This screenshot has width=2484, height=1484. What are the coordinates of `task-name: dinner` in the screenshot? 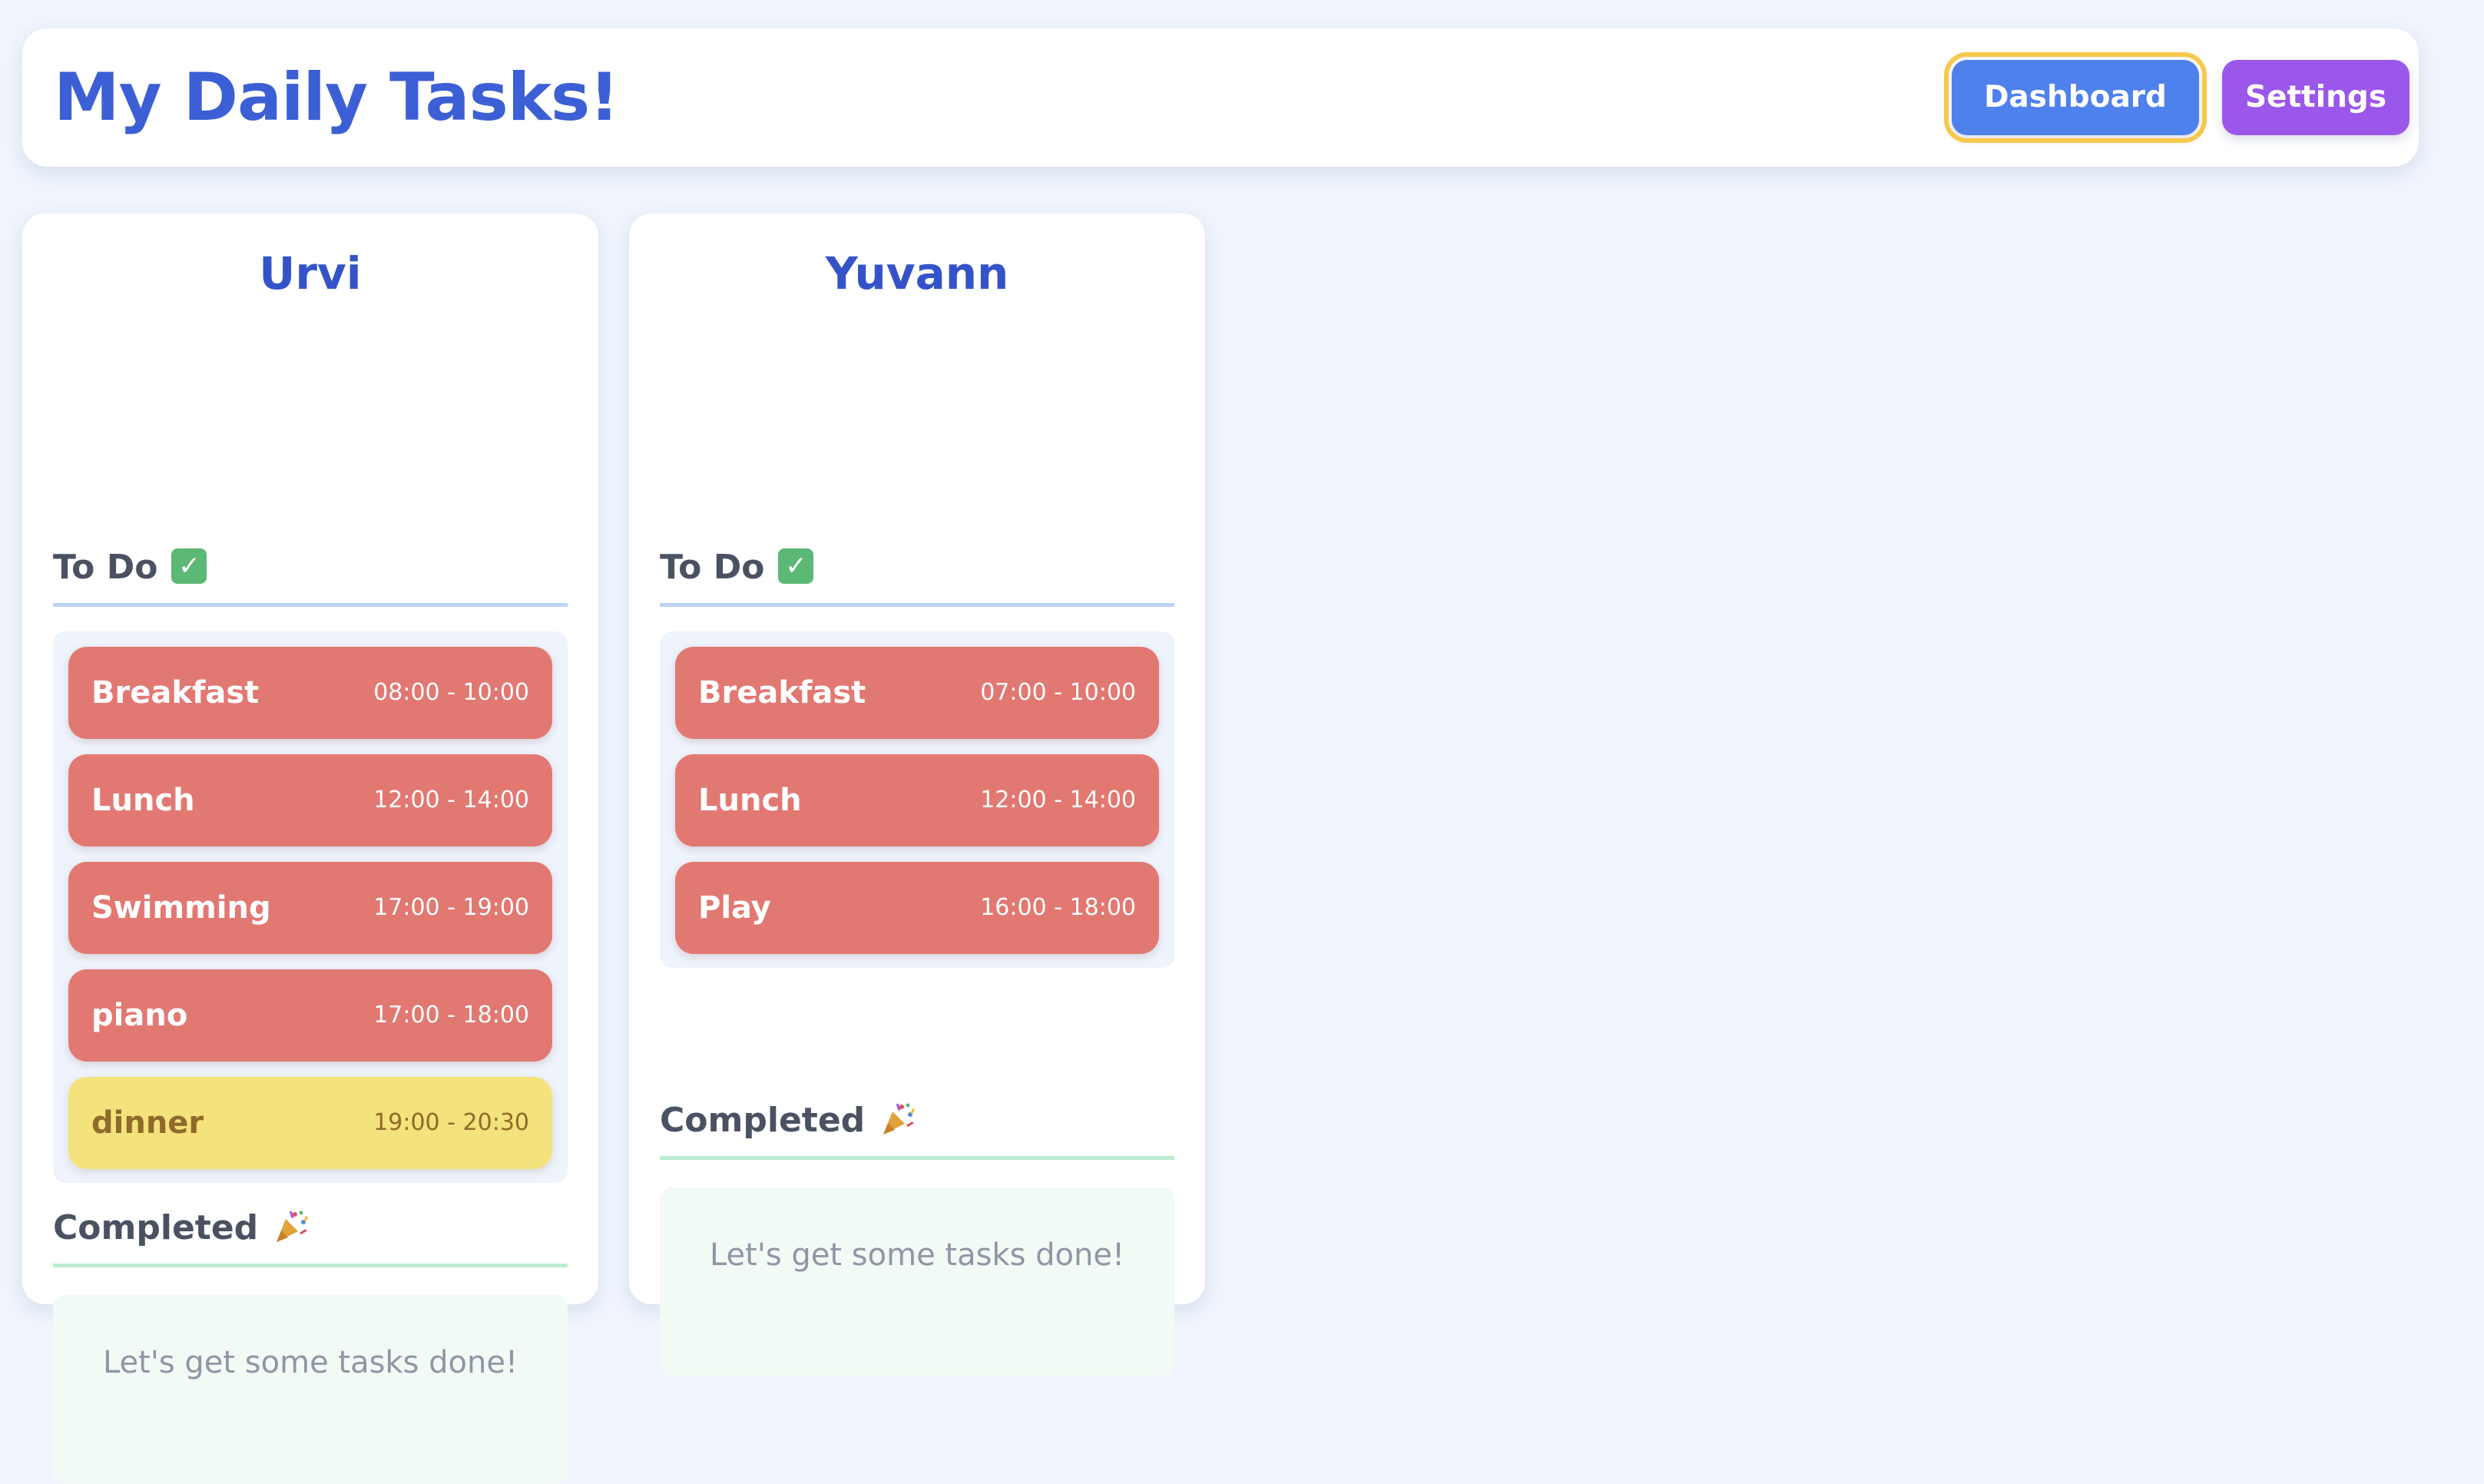 It's located at (147, 1123).